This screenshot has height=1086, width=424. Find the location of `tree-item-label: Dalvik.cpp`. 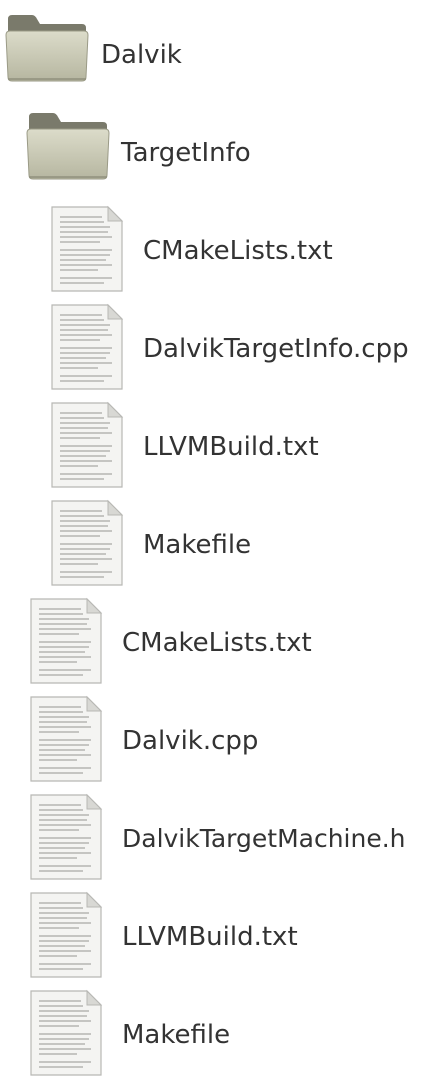

tree-item-label: Dalvik.cpp is located at coordinates (190, 741).